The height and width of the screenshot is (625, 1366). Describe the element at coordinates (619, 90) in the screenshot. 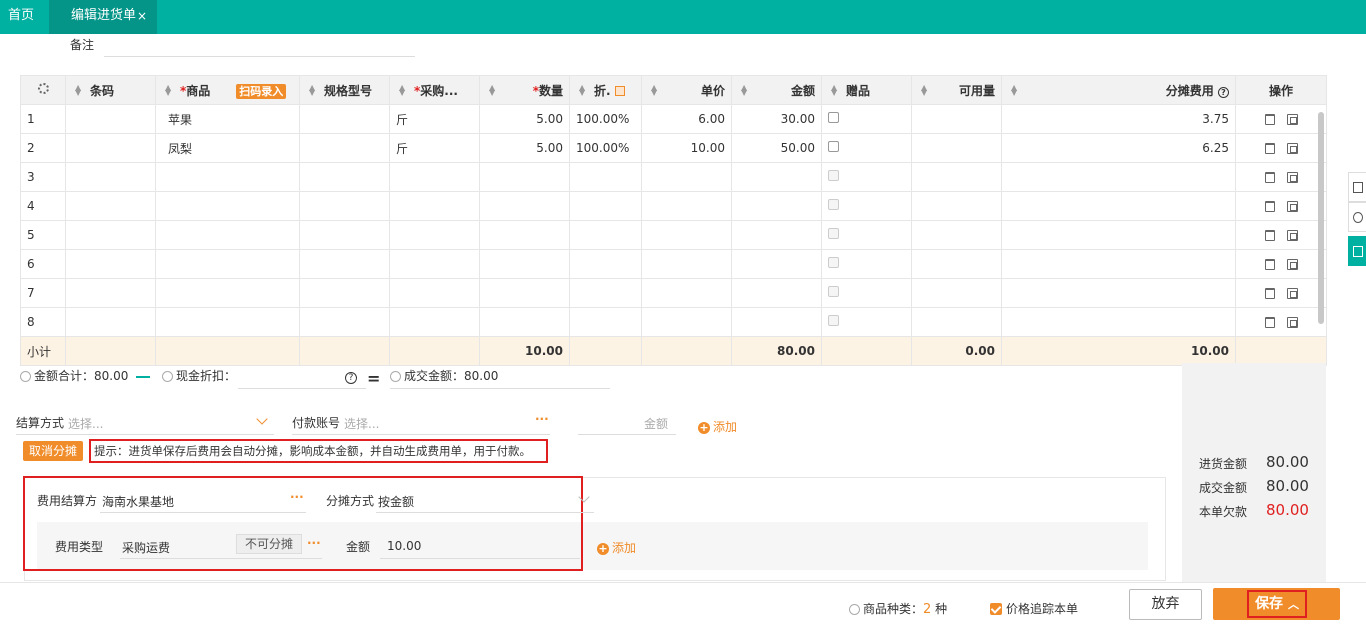

I see `edit-icon` at that location.